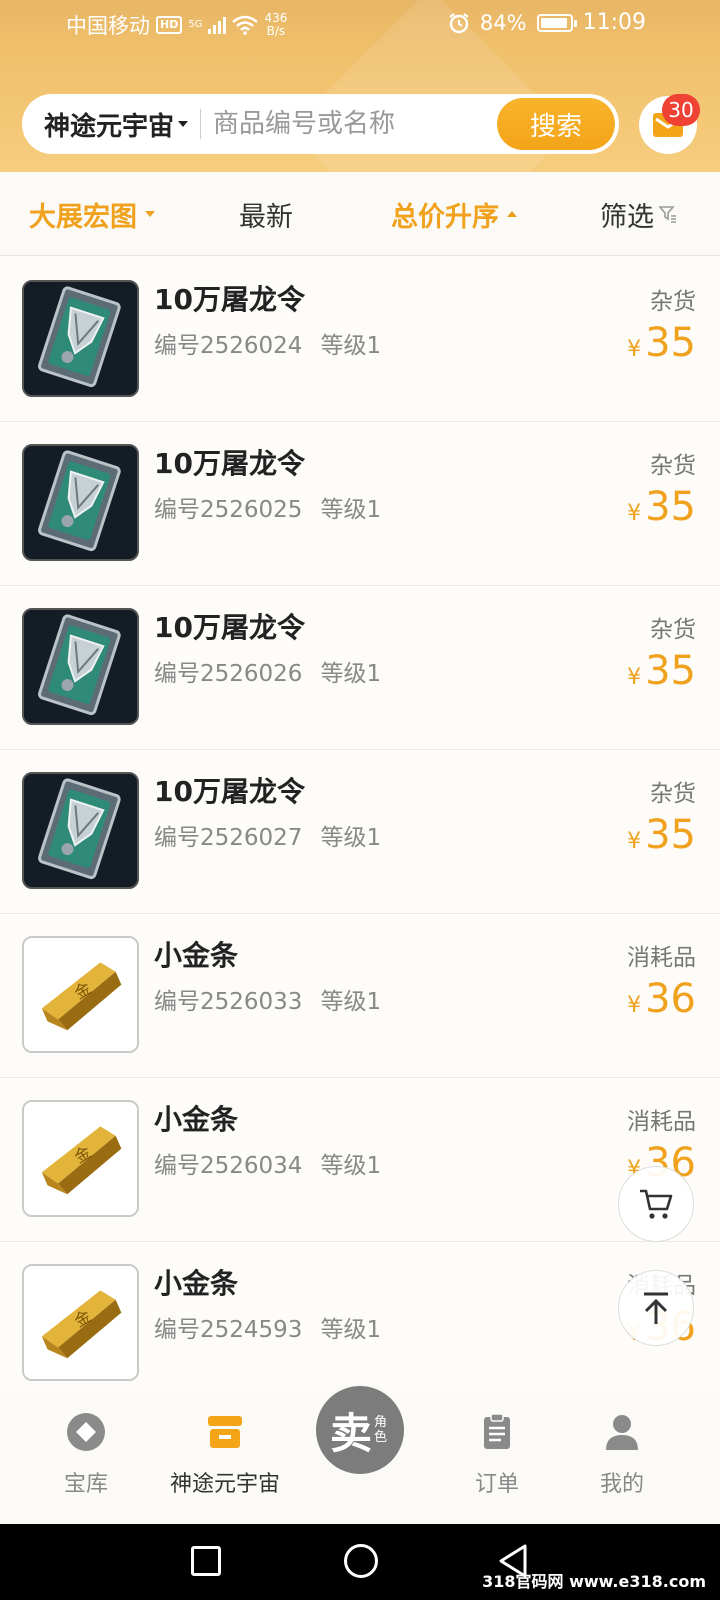  What do you see at coordinates (556, 22) in the screenshot?
I see `battery-icon` at bounding box center [556, 22].